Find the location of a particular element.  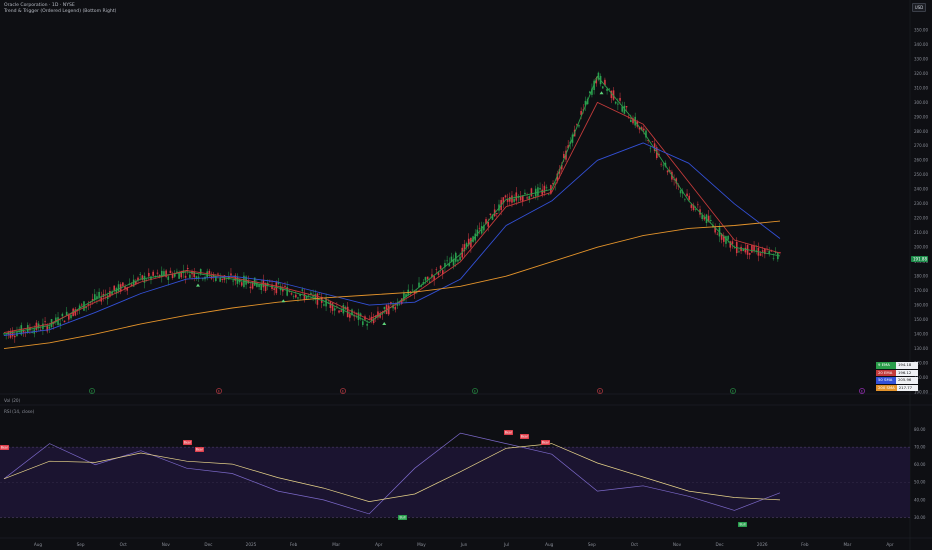

price-axis-label: 220.00 is located at coordinates (921, 218).